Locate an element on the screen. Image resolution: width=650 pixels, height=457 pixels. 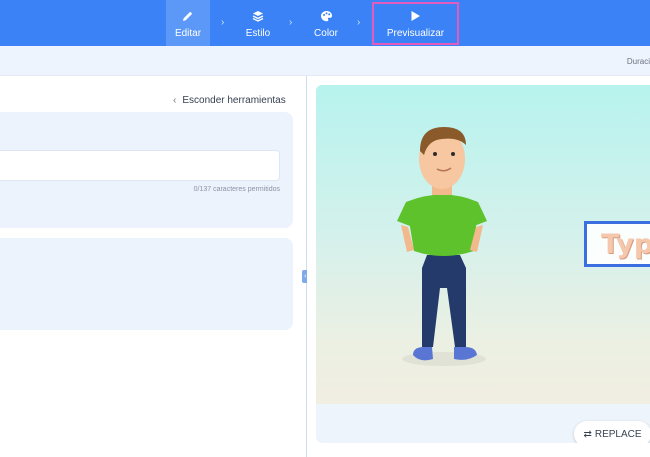
step-previsualizar: Previsualizar is located at coordinates (415, 23).